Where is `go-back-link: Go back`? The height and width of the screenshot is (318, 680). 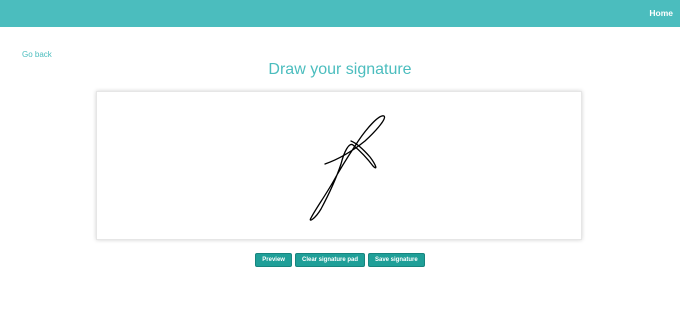
go-back-link: Go back is located at coordinates (37, 55).